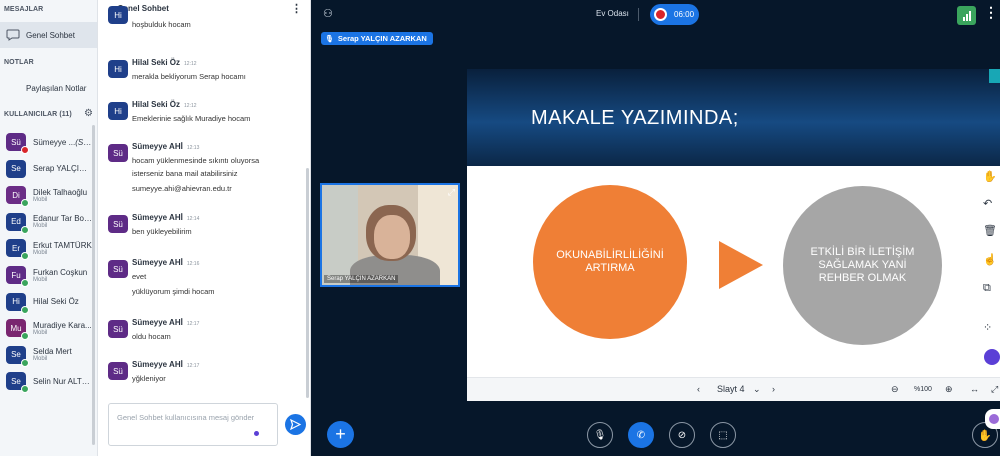 The width and height of the screenshot is (1000, 456). Describe the element at coordinates (990, 259) in the screenshot. I see `multi-user-icon: ☝` at that location.